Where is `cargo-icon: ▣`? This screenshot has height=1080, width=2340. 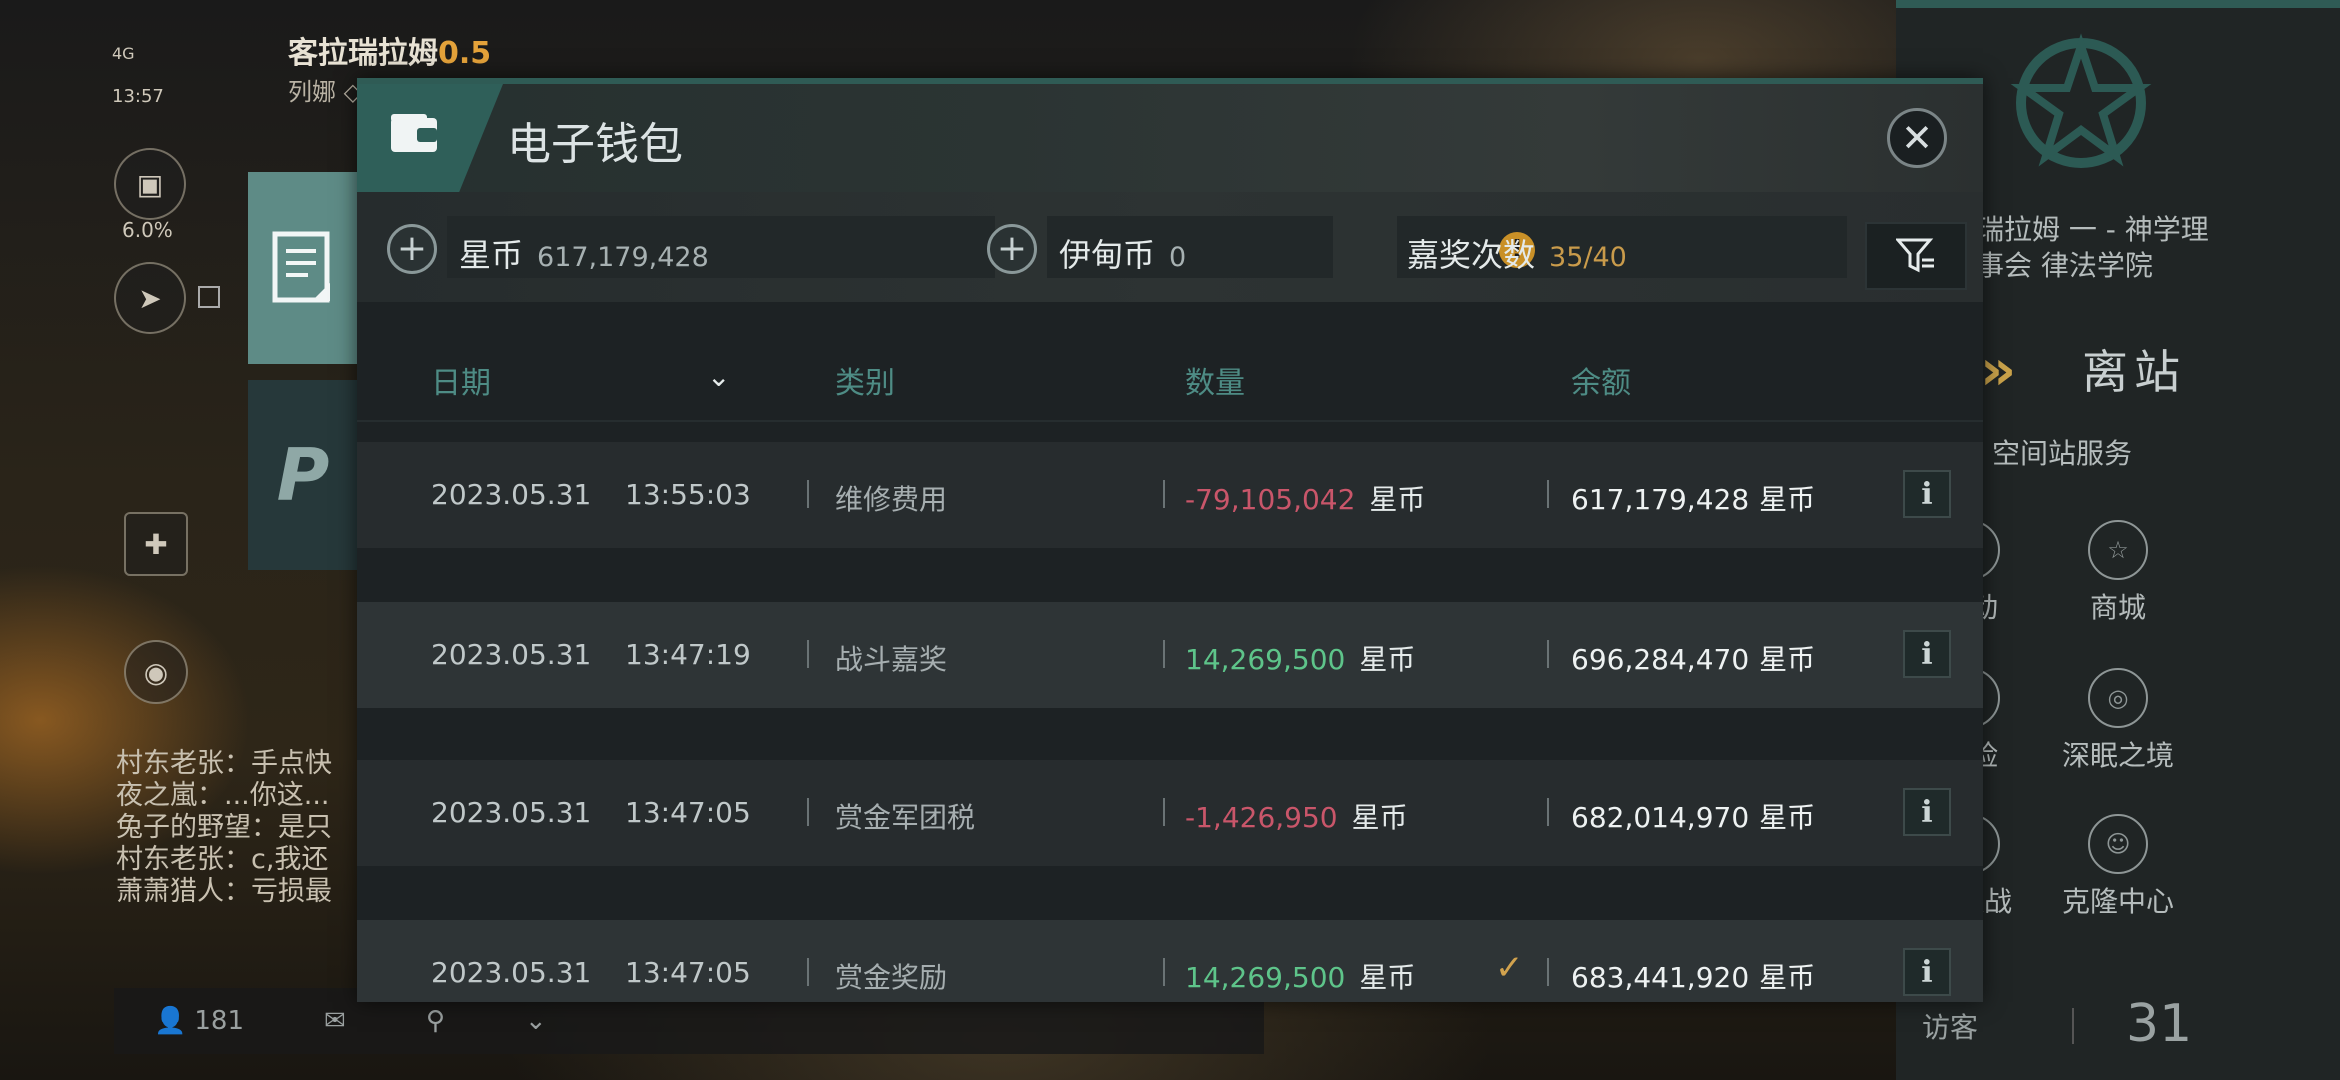
cargo-icon: ▣ is located at coordinates (150, 184).